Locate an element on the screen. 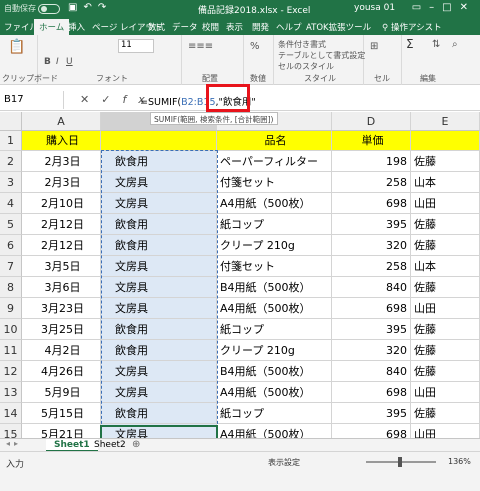  row-header-6: 6 is located at coordinates (11, 245).